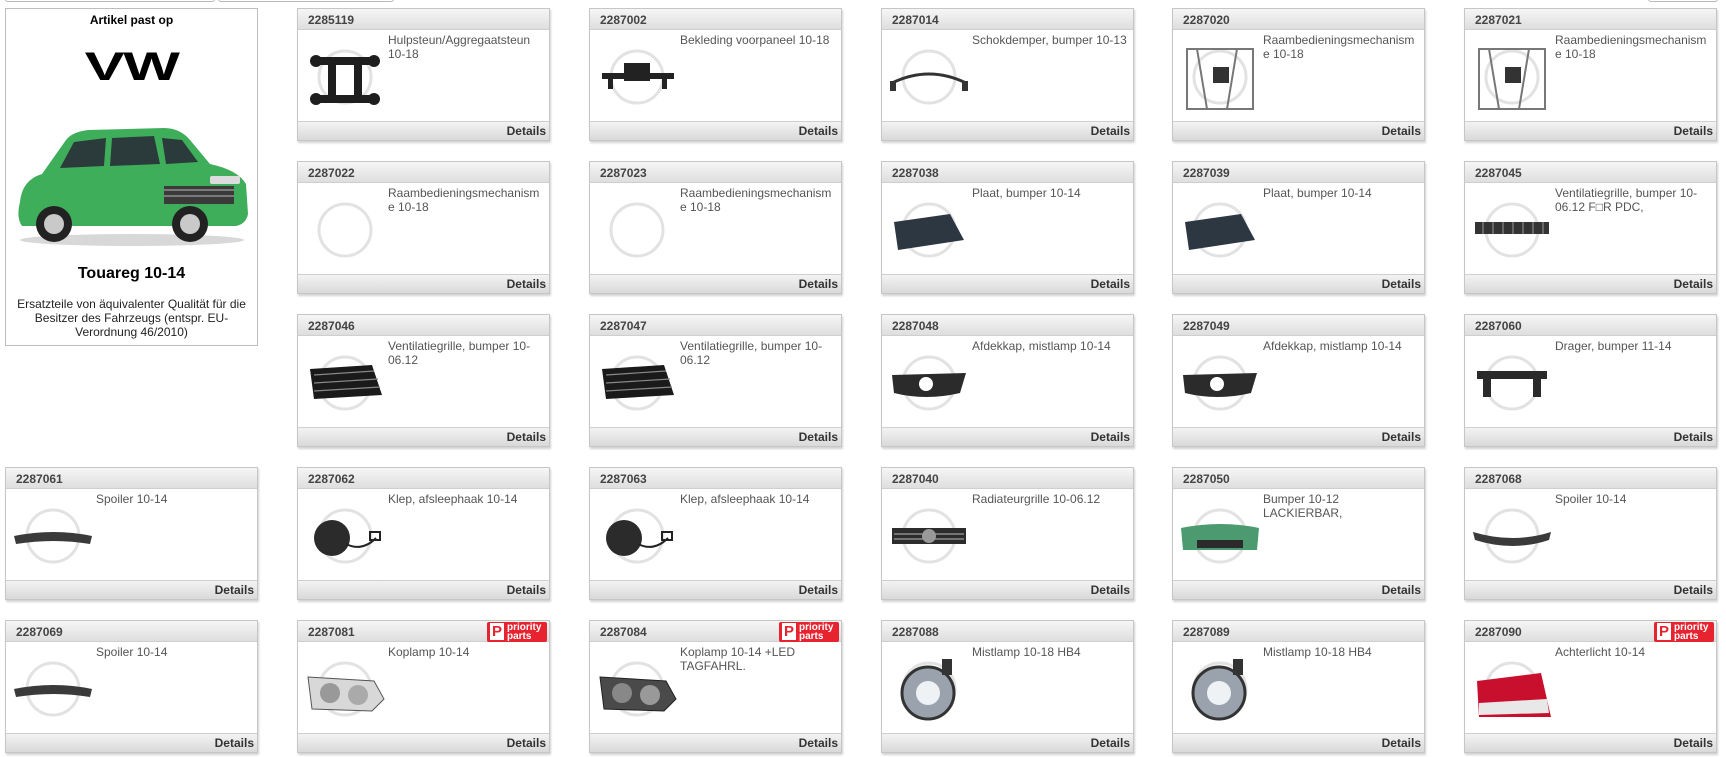 Image resolution: width=1726 pixels, height=757 pixels. I want to click on product-card: 2287069 Spoiler 10-14 Details, so click(131, 686).